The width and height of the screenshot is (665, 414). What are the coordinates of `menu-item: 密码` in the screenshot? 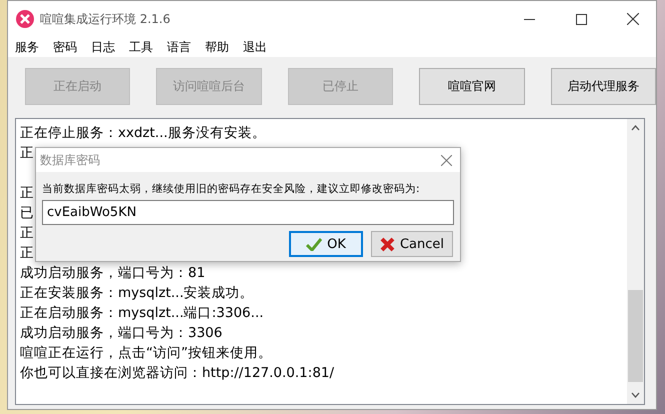 It's located at (65, 47).